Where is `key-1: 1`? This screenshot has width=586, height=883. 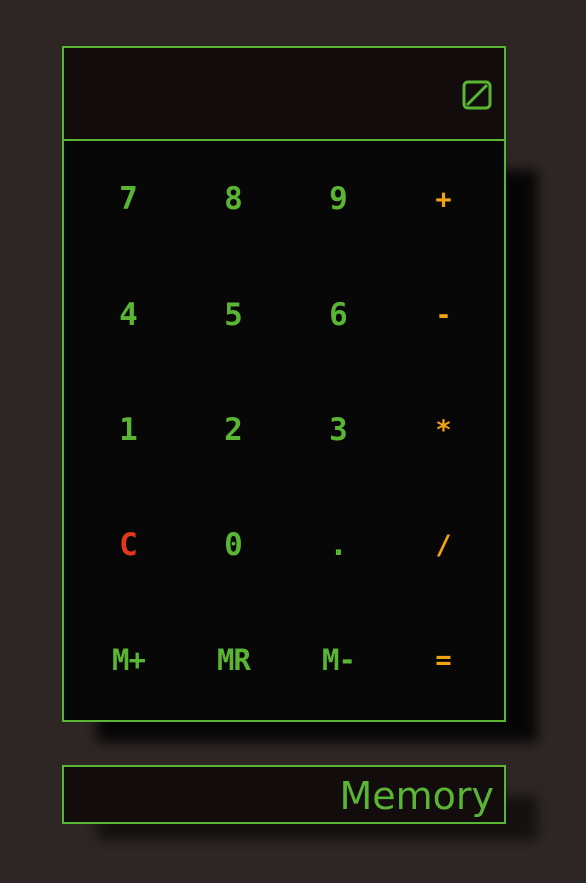
key-1: 1 is located at coordinates (128, 430).